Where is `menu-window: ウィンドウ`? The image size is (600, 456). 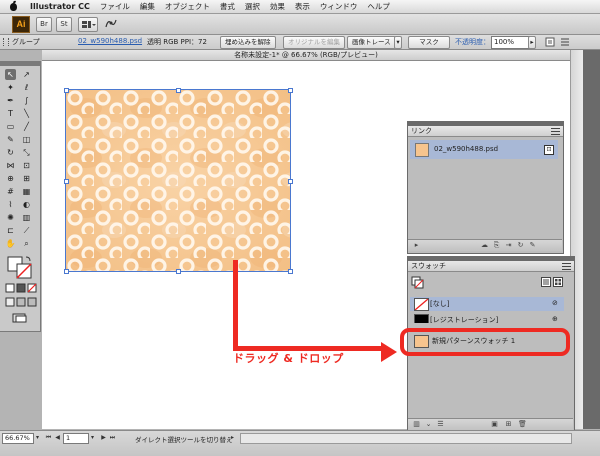
menu-window: ウィンドウ is located at coordinates (339, 6).